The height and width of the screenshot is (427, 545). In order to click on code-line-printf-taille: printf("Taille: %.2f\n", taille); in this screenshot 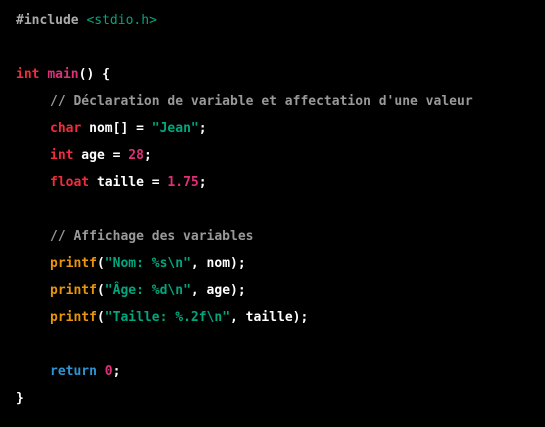, I will do `click(280, 317)`.